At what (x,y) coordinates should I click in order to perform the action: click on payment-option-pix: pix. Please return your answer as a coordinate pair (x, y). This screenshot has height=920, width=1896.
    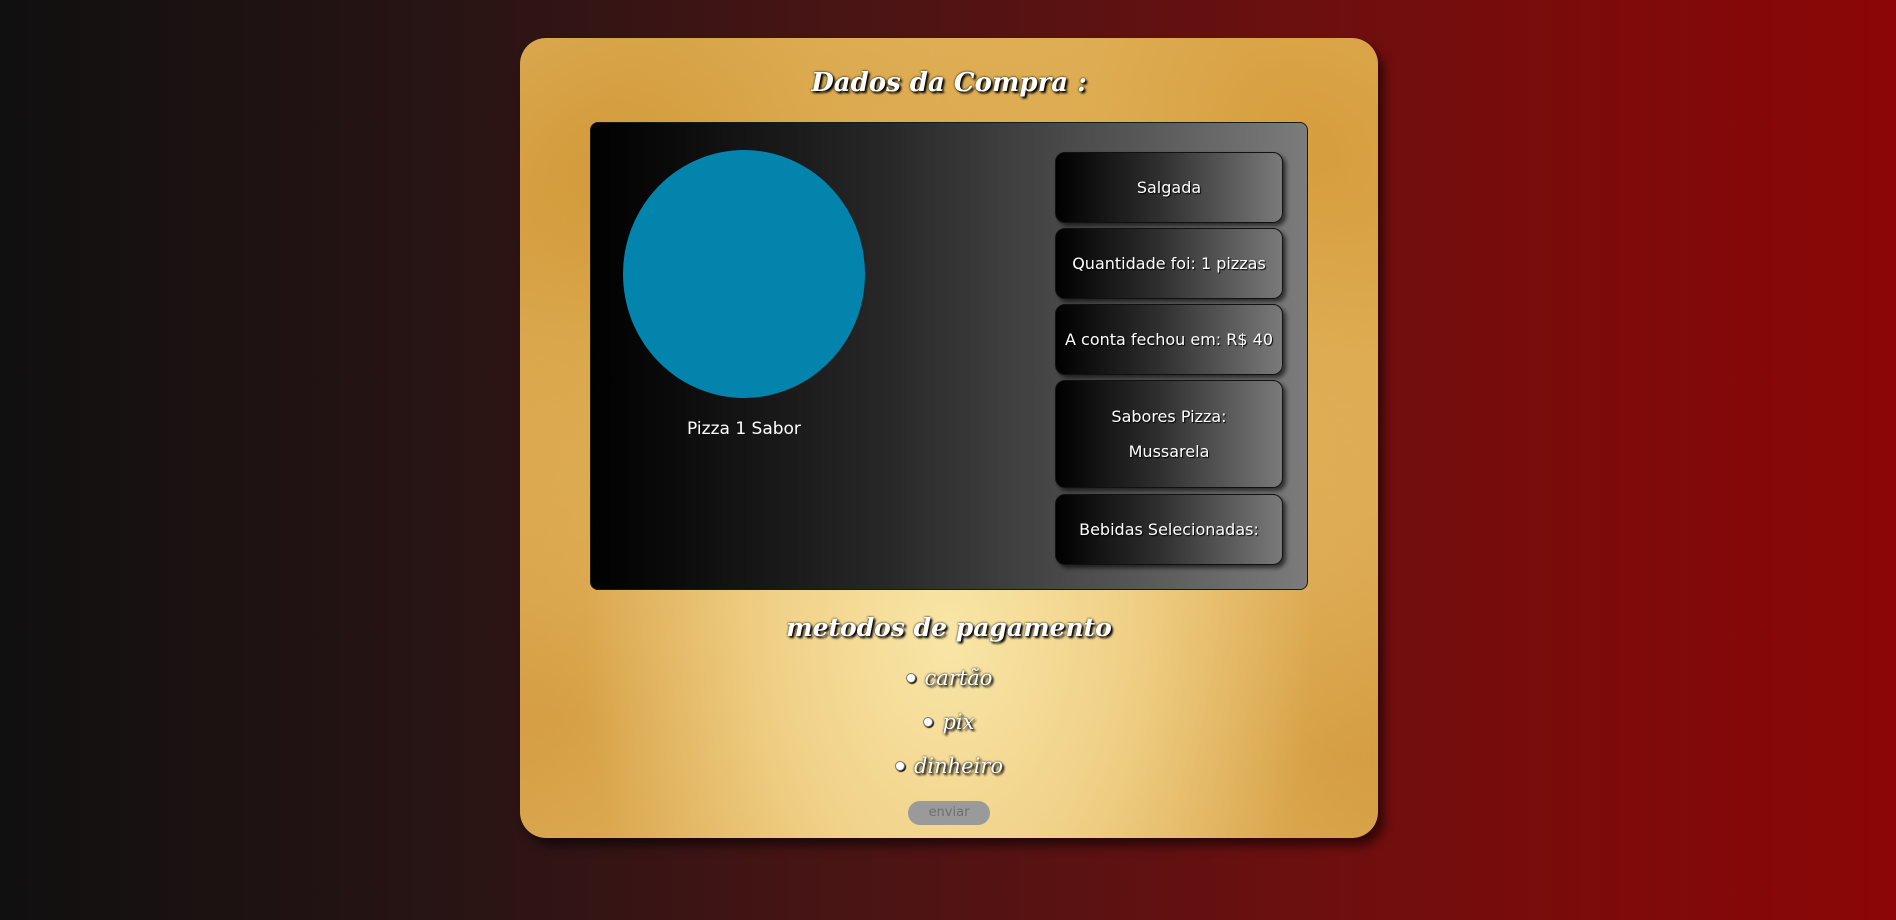
    Looking at the image, I should click on (949, 722).